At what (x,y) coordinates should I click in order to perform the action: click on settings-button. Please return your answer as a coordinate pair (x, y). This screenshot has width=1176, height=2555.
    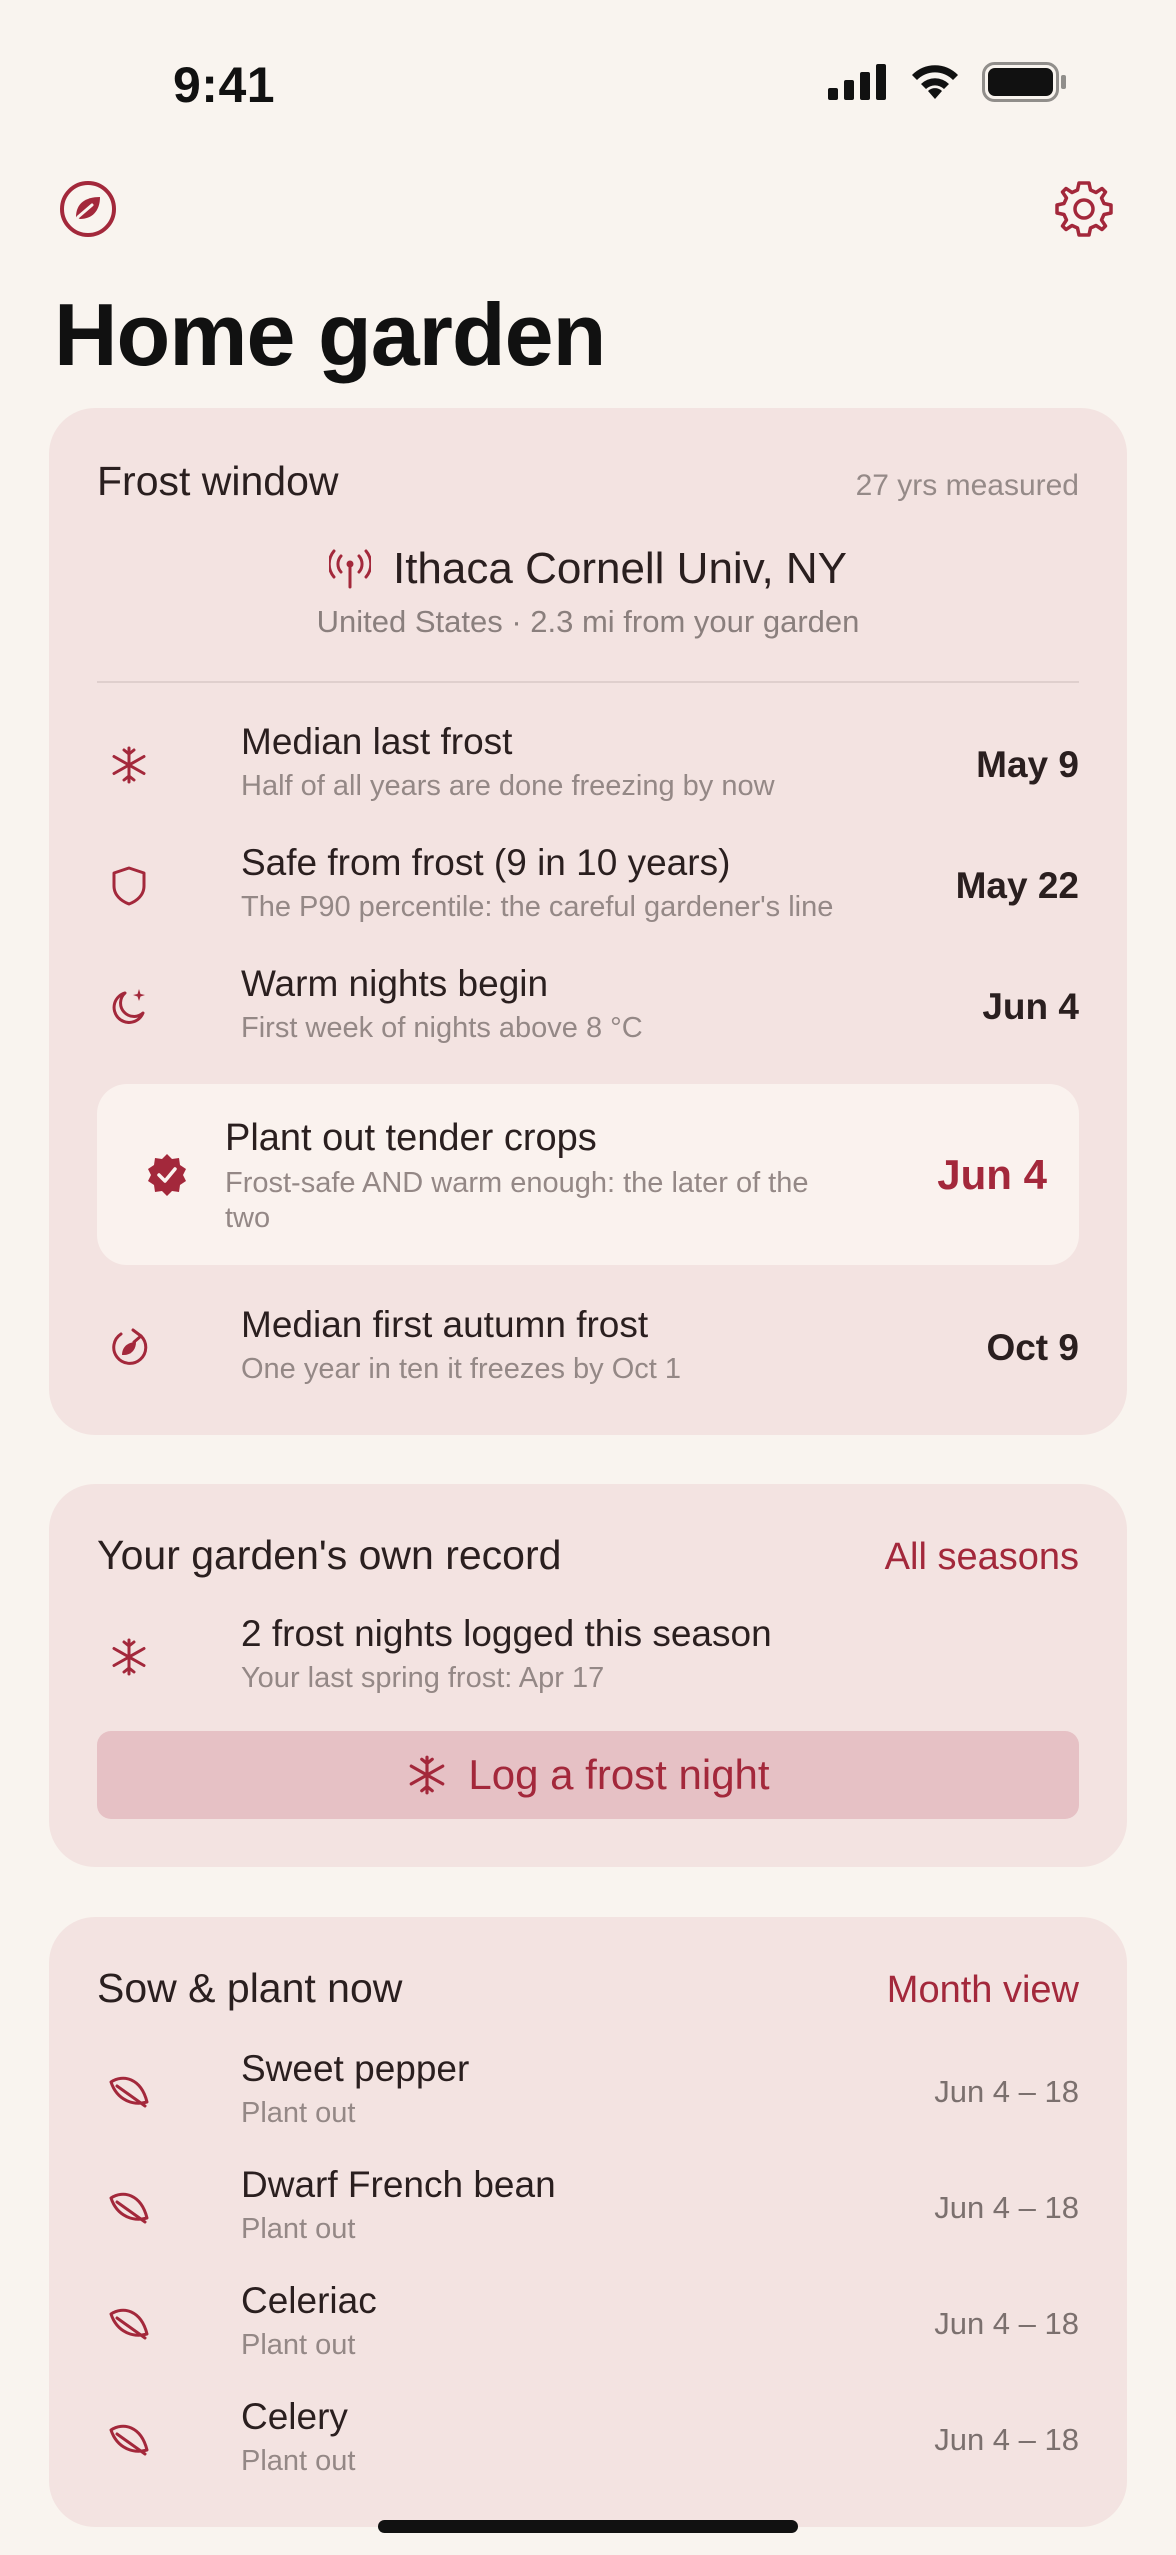
    Looking at the image, I should click on (1084, 209).